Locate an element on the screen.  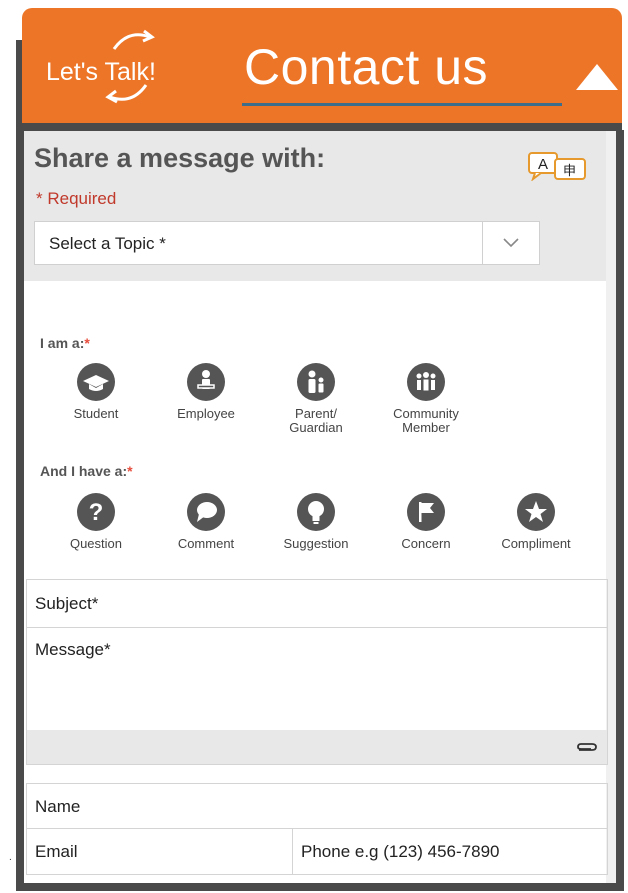
paperclip-icon is located at coordinates (587, 747).